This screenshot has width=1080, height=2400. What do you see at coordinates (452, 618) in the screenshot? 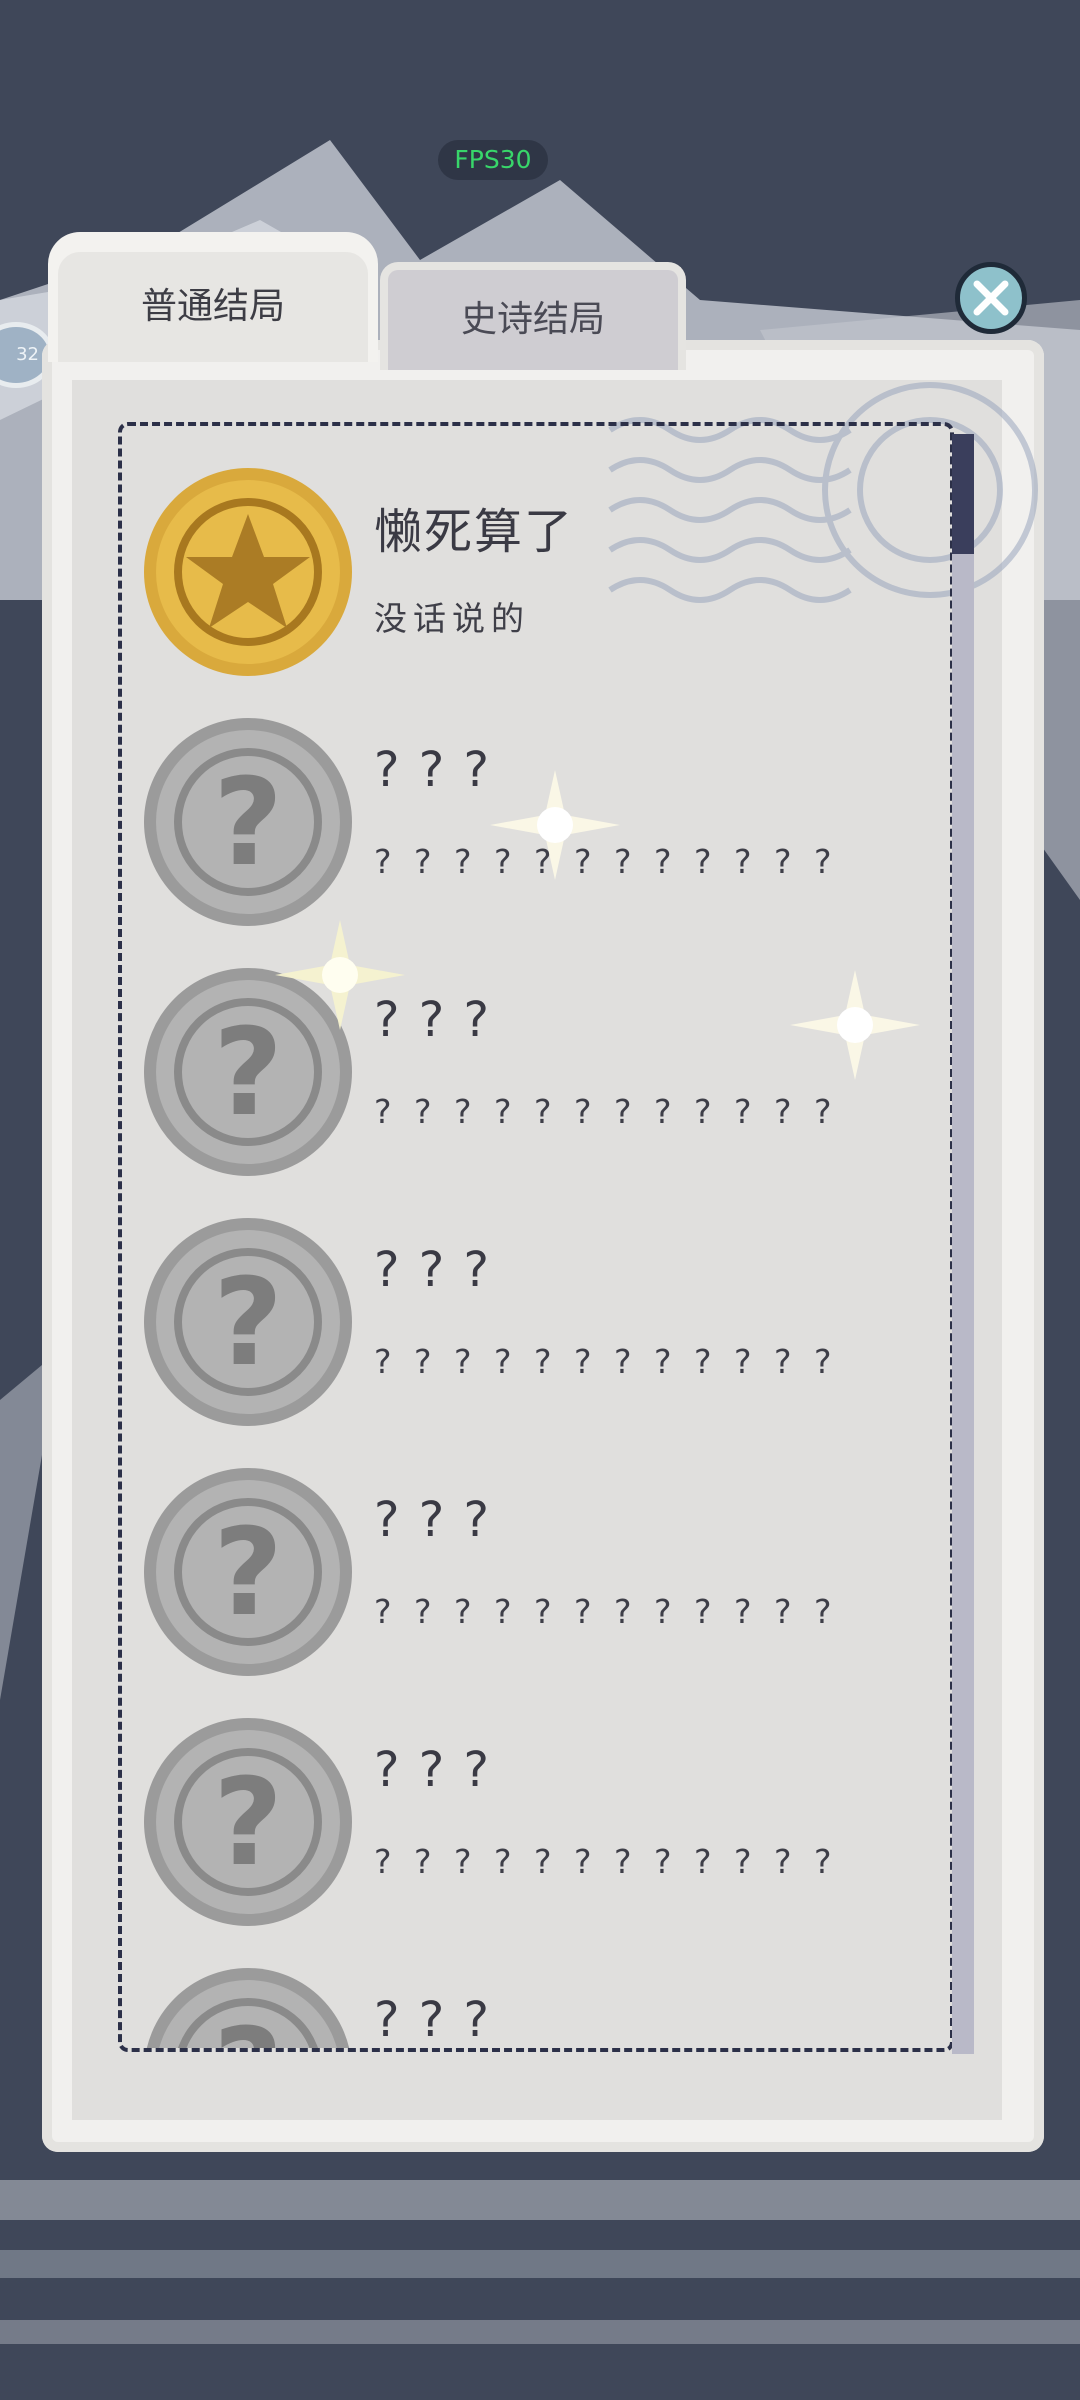
I see `ending-description: 没话说的` at bounding box center [452, 618].